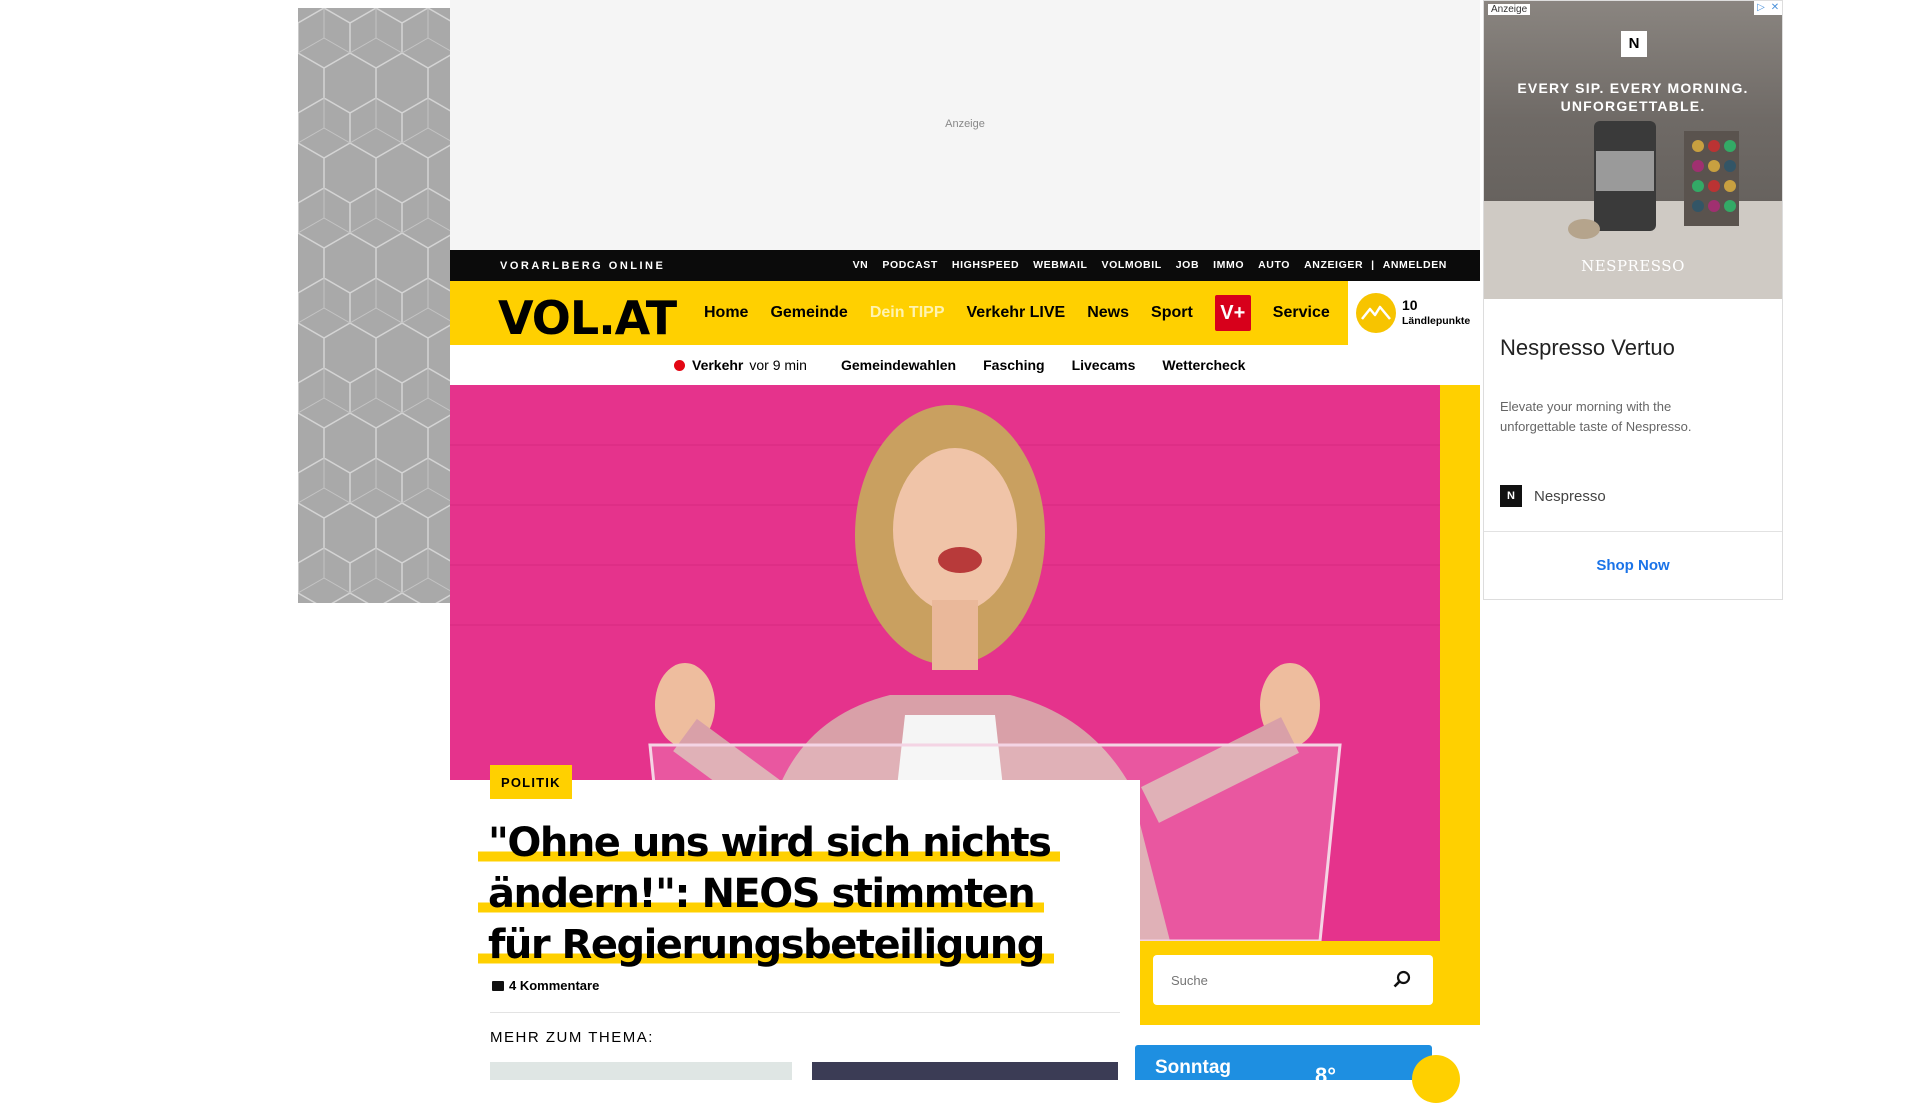 The height and width of the screenshot is (1103, 1920). I want to click on comment-icon, so click(498, 985).